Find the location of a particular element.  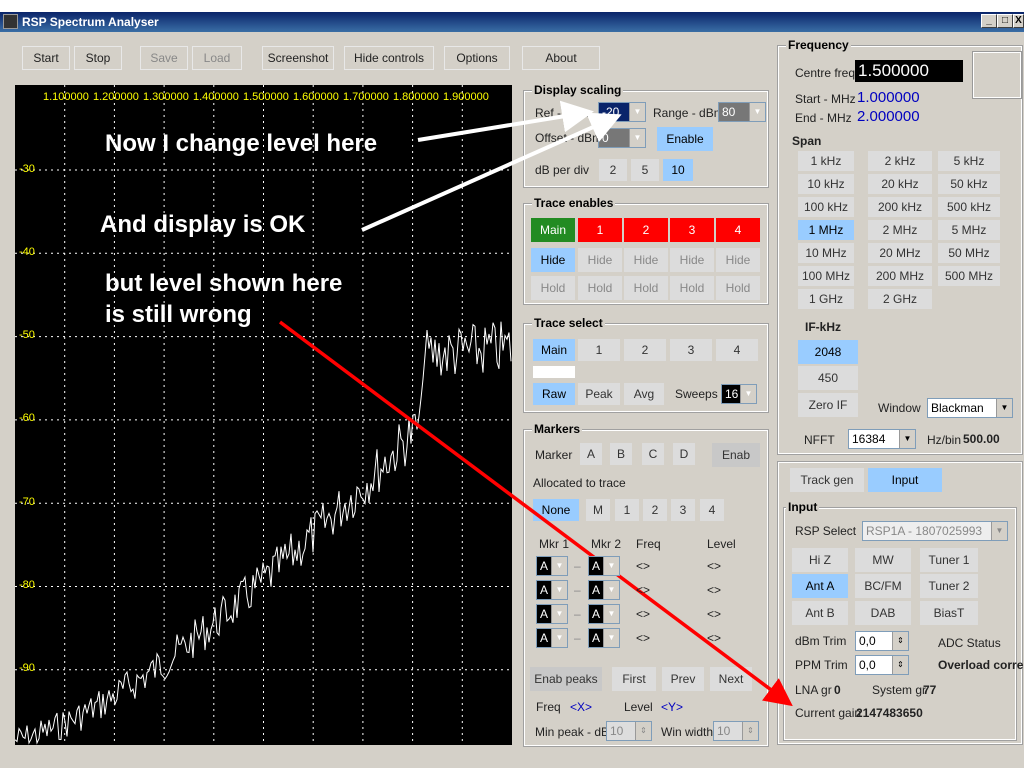

span-button: 500 MHz is located at coordinates (969, 276).